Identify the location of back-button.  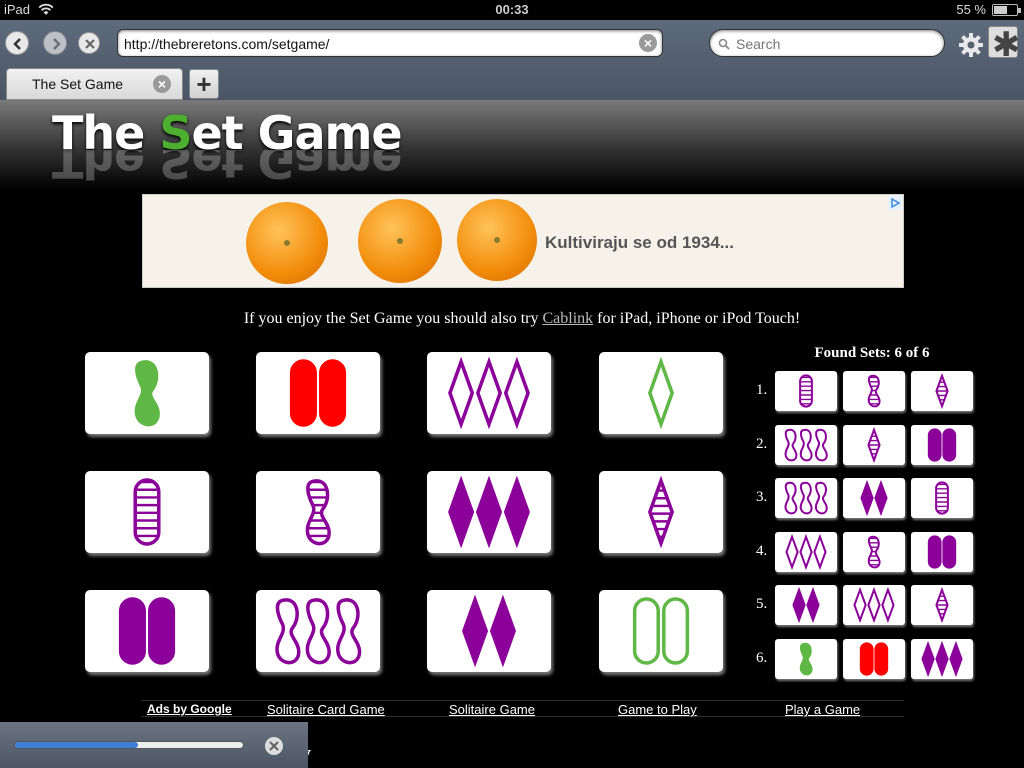
(17, 43).